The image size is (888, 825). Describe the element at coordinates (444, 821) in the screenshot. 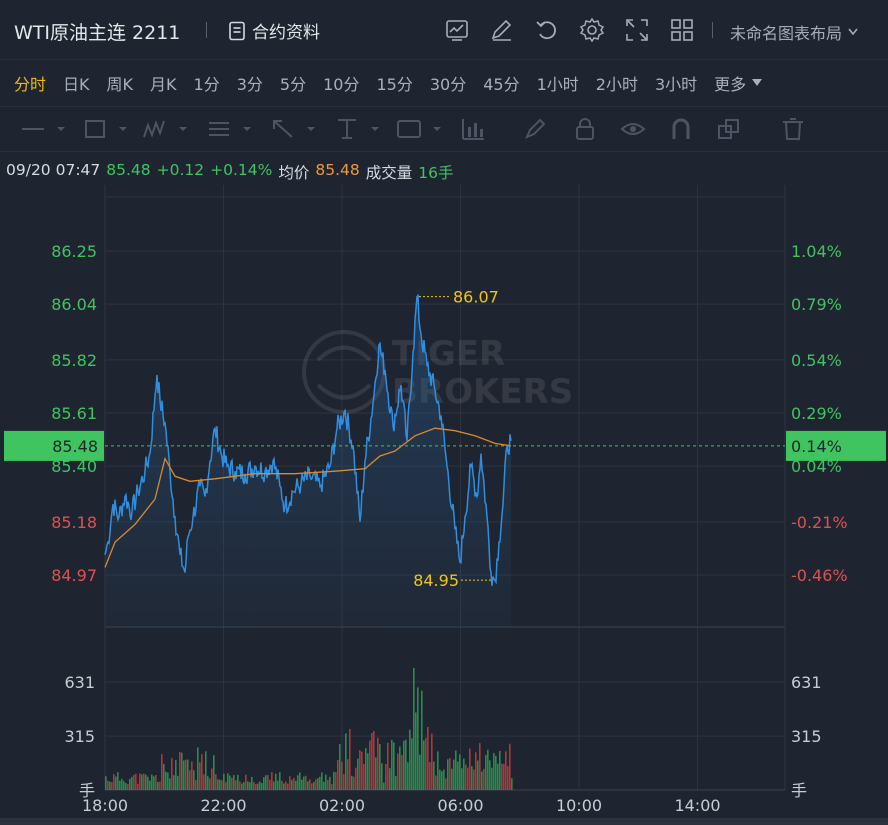

I see `bottom-scrollbar` at that location.